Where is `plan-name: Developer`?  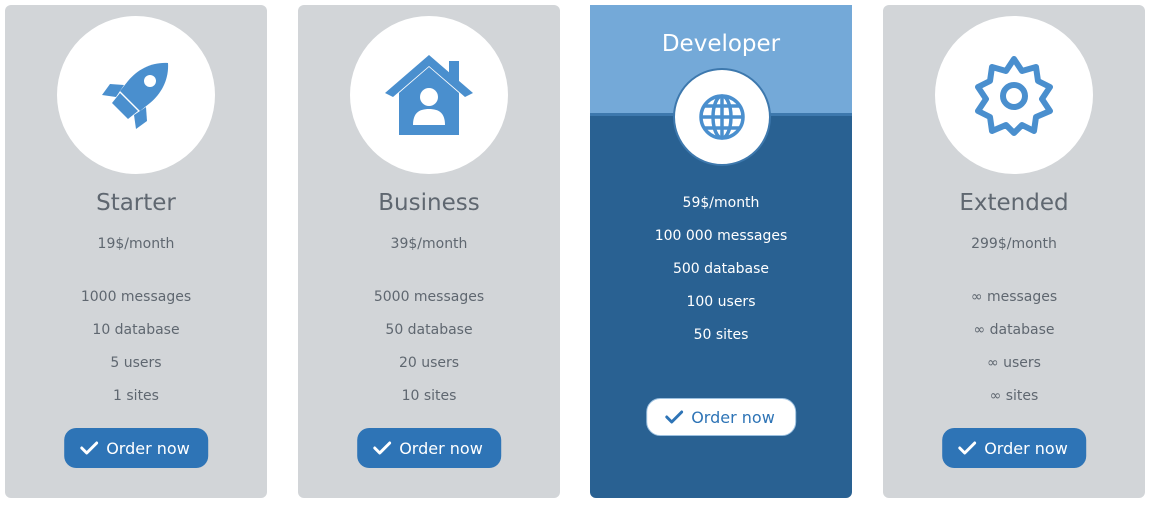 plan-name: Developer is located at coordinates (721, 44).